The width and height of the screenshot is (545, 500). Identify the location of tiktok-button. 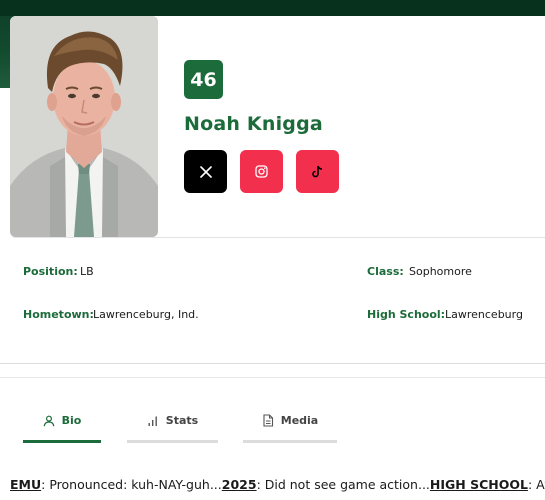
(317, 171).